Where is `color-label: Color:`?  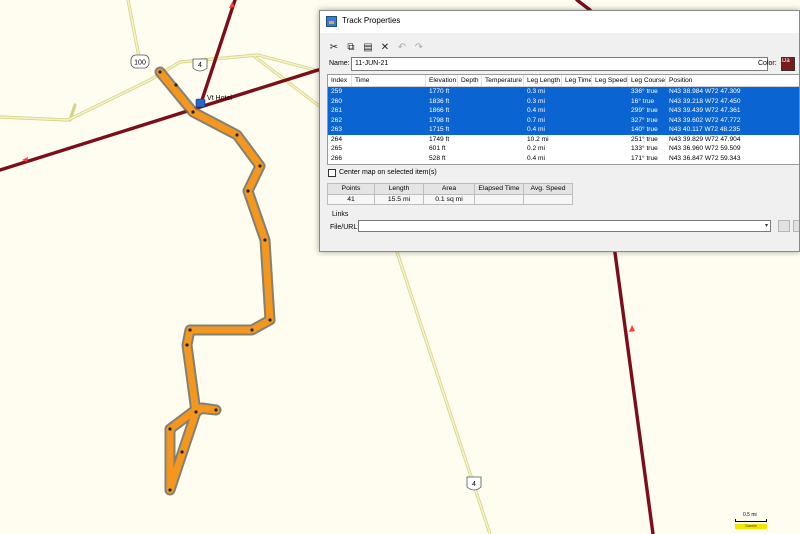
color-label: Color: is located at coordinates (767, 63).